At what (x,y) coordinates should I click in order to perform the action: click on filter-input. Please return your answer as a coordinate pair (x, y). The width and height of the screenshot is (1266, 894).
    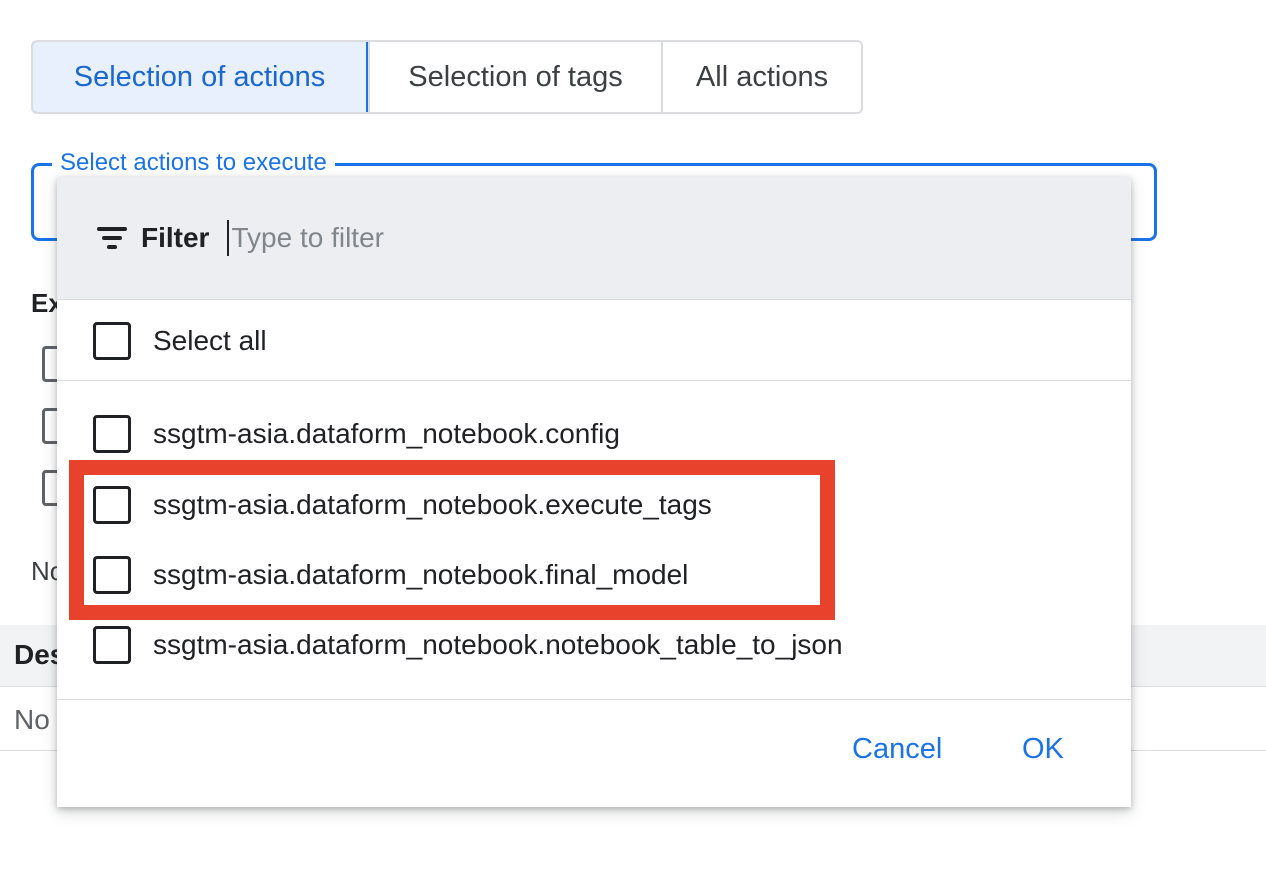
    Looking at the image, I should click on (577, 238).